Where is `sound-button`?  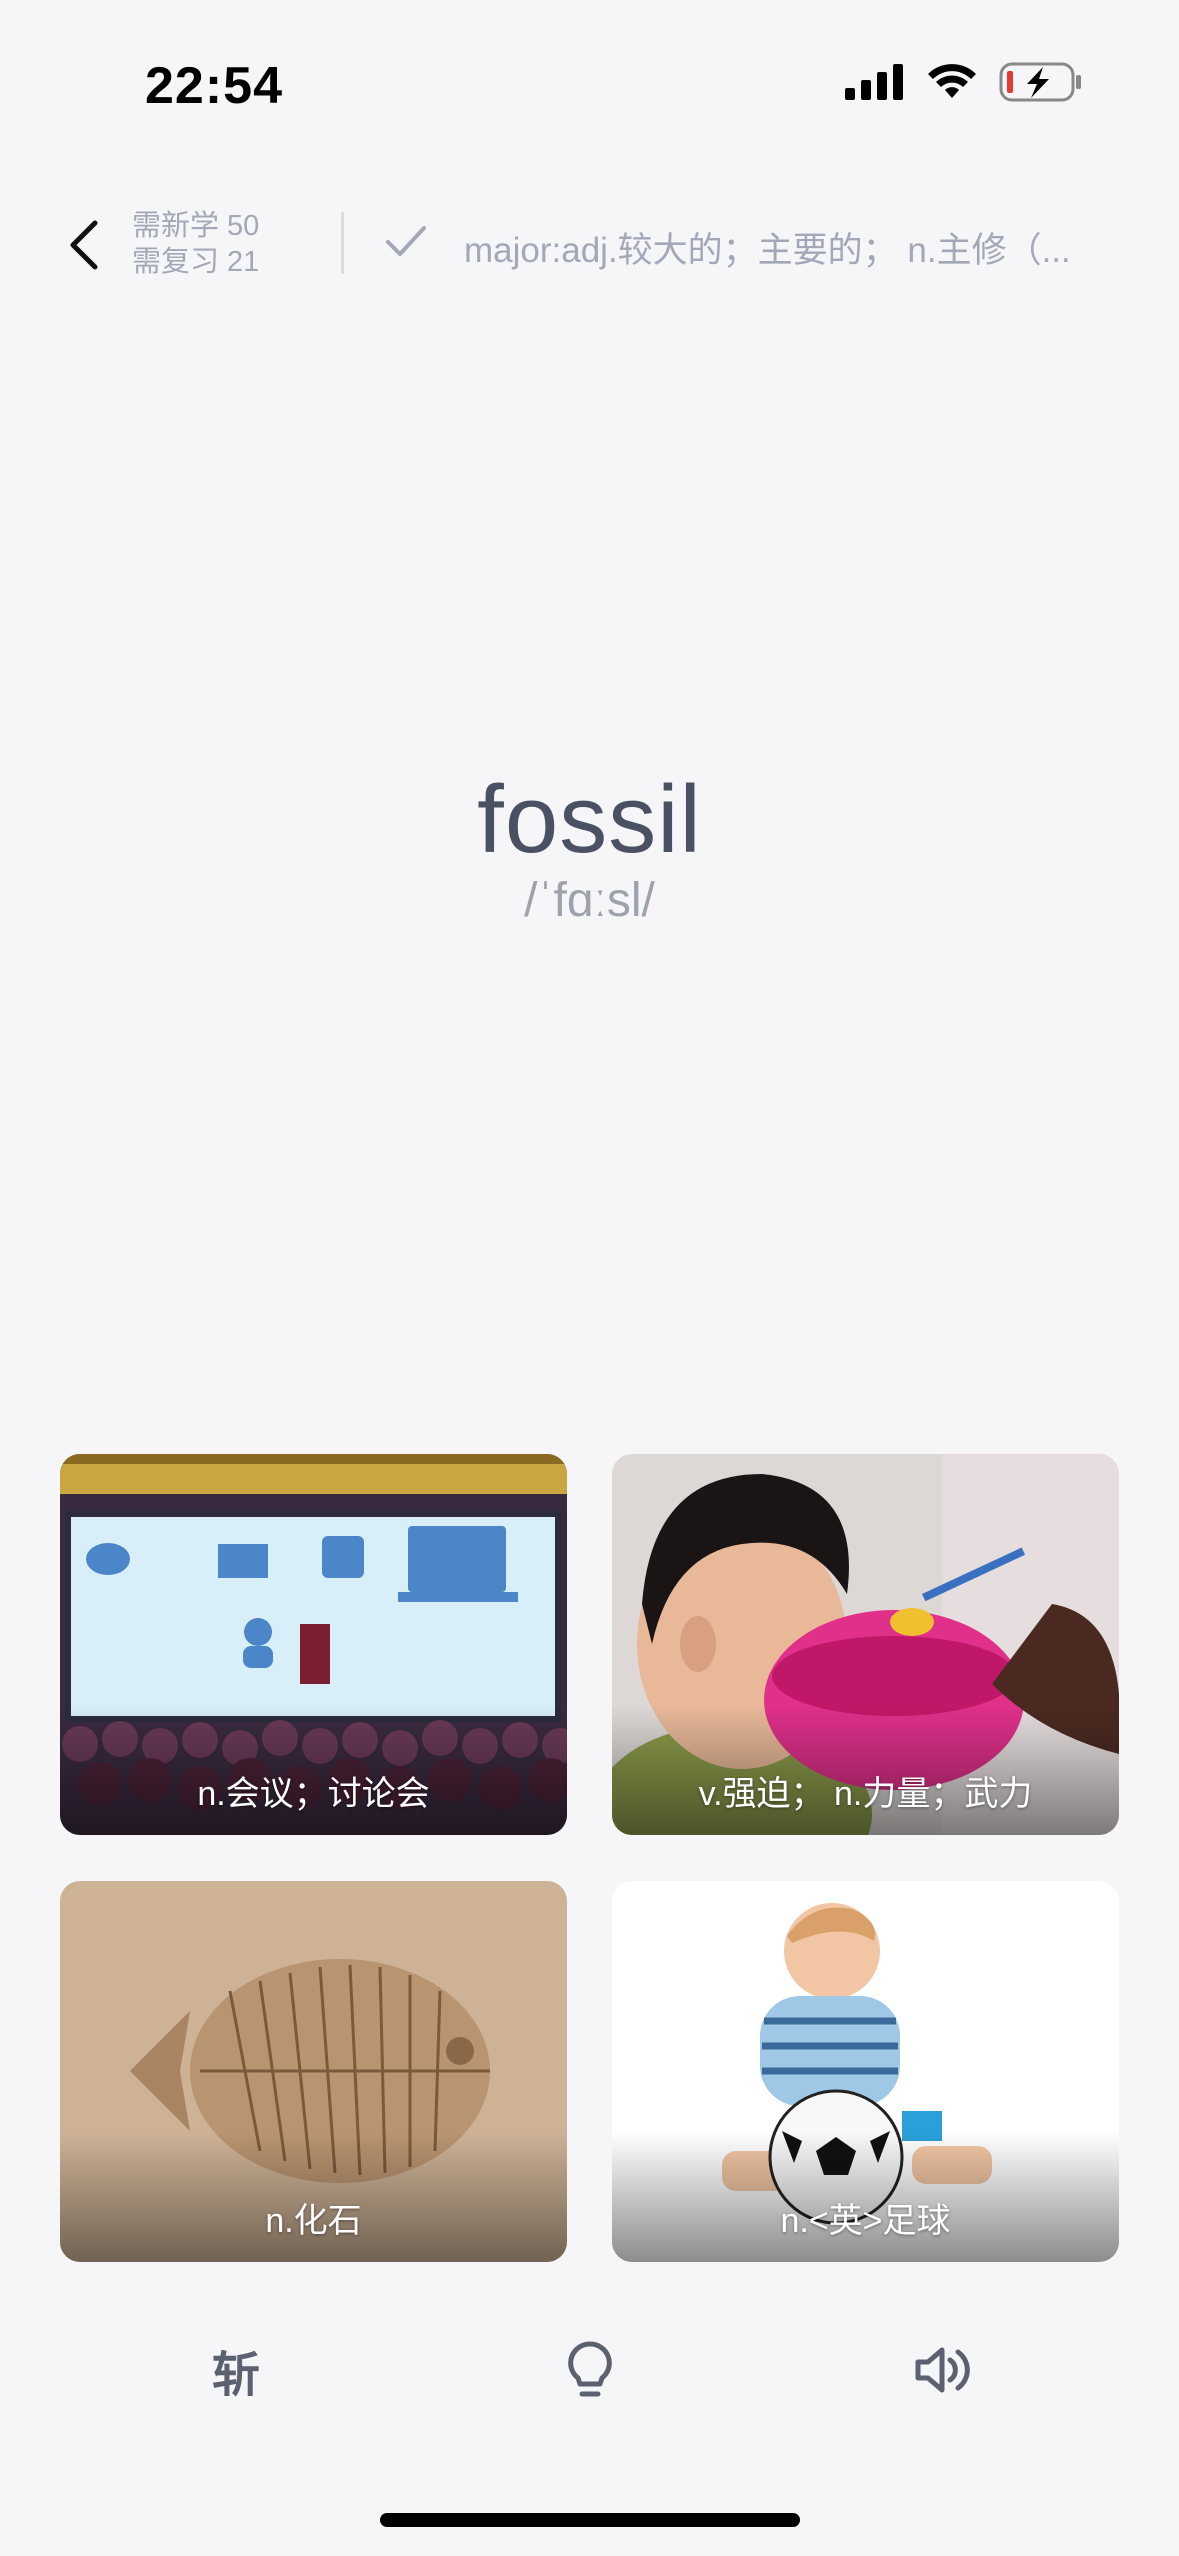
sound-button is located at coordinates (942, 2370).